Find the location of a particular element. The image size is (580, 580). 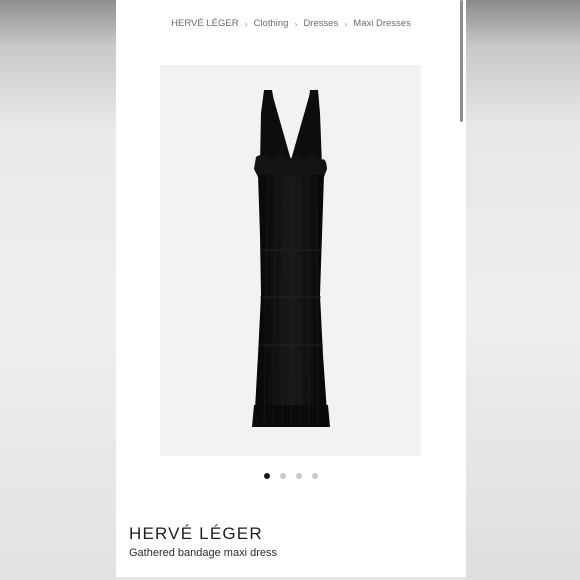

product-name: Gathered bandage maxi dress is located at coordinates (203, 553).